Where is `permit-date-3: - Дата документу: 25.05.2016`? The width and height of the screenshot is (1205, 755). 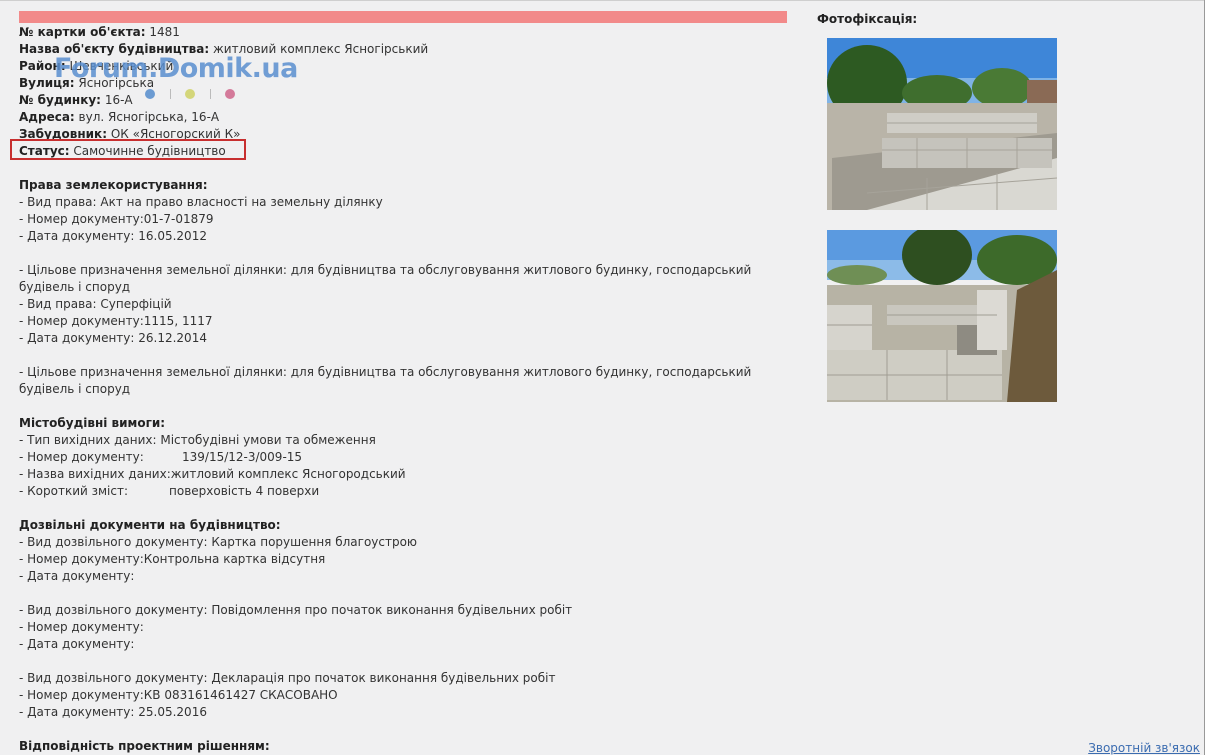
permit-date-3: - Дата документу: 25.05.2016 is located at coordinates (113, 712).